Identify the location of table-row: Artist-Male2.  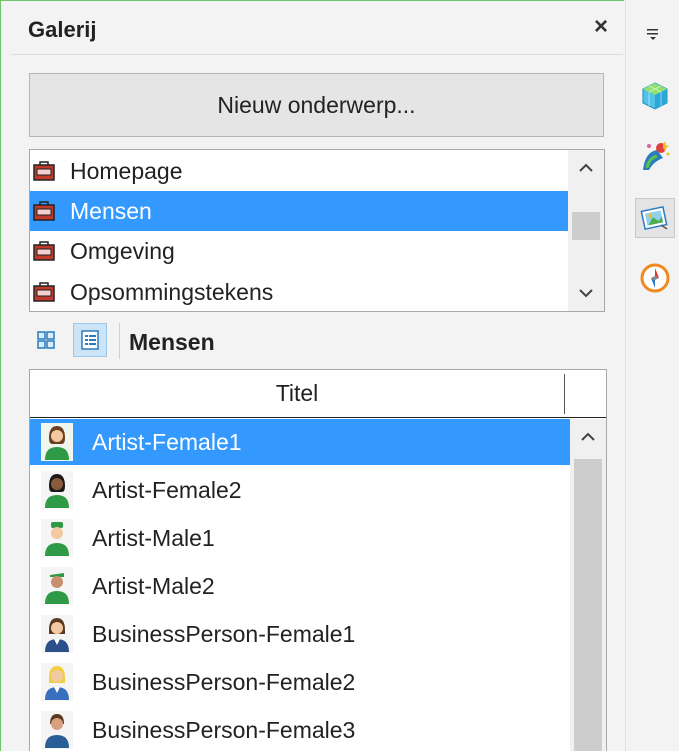
(300, 586).